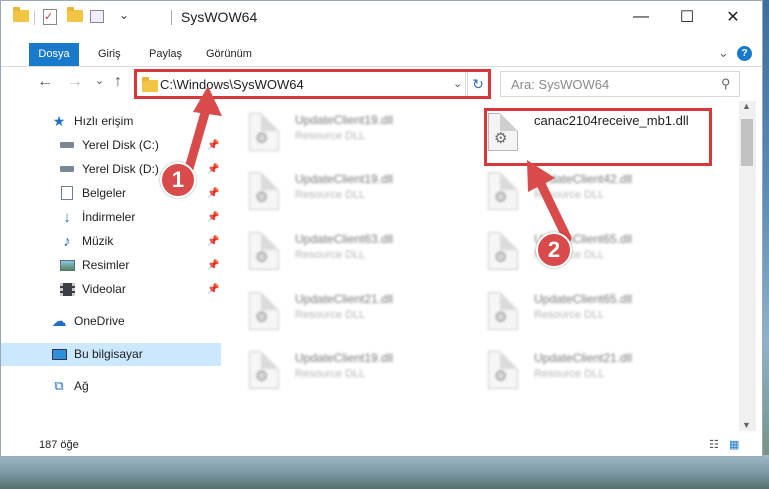 Image resolution: width=769 pixels, height=489 pixels. Describe the element at coordinates (178, 180) in the screenshot. I see `callout-badge-1: 1` at that location.